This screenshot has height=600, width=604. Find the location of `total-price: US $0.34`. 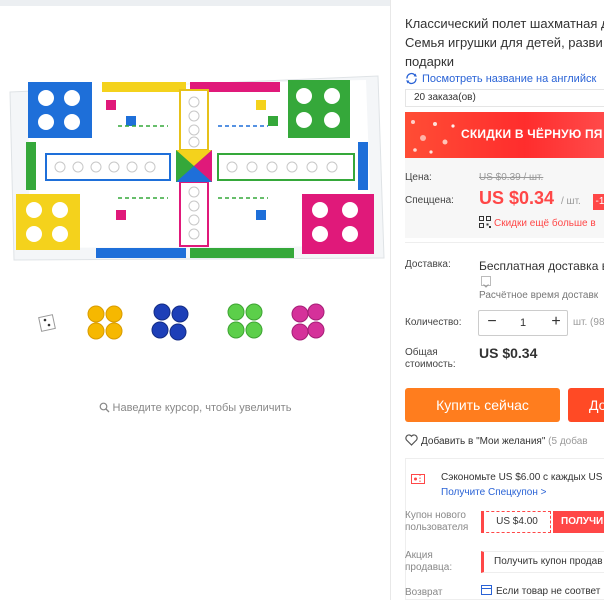

total-price: US $0.34 is located at coordinates (508, 353).